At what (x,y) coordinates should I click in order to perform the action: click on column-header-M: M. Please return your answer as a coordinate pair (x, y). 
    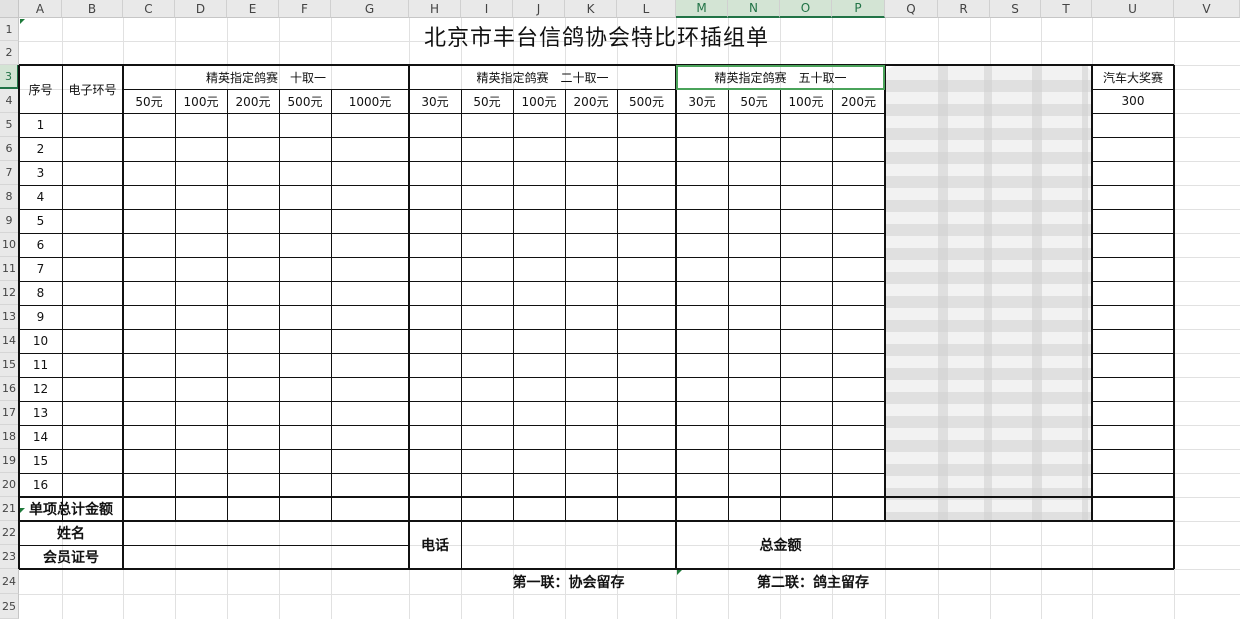
    Looking at the image, I should click on (702, 9).